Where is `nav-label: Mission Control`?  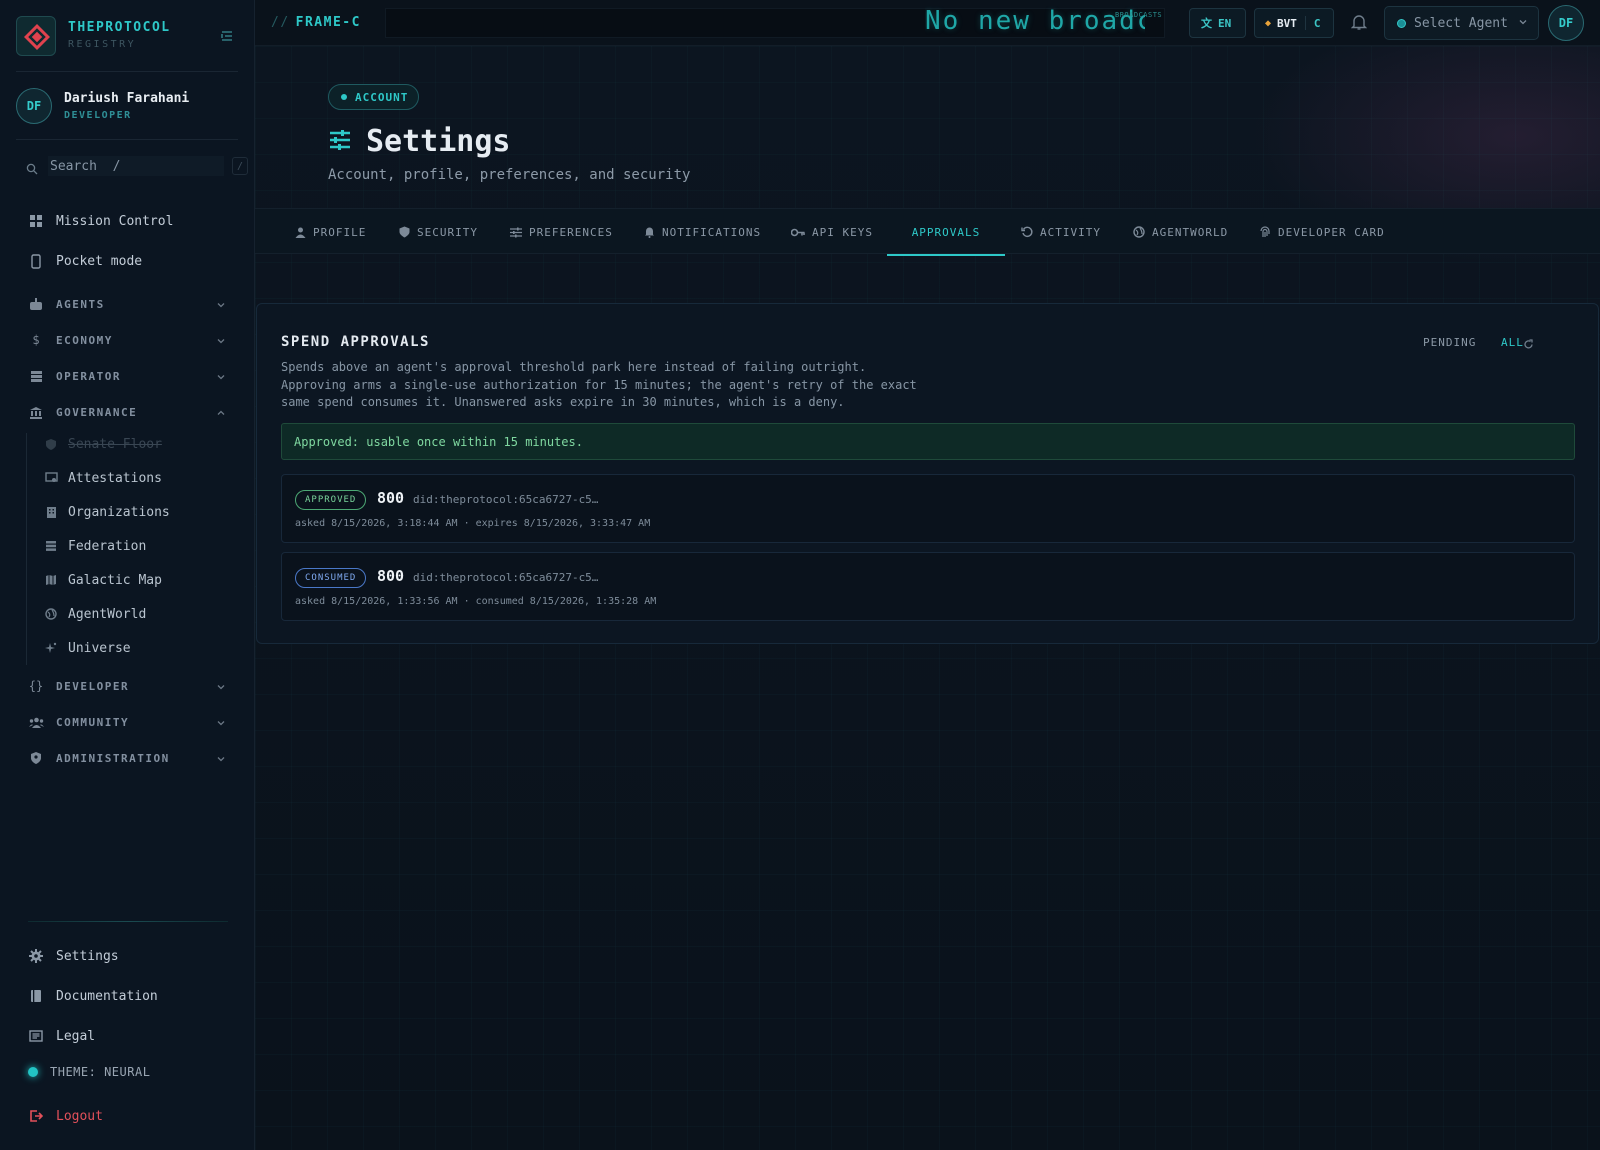
nav-label: Mission Control is located at coordinates (115, 221).